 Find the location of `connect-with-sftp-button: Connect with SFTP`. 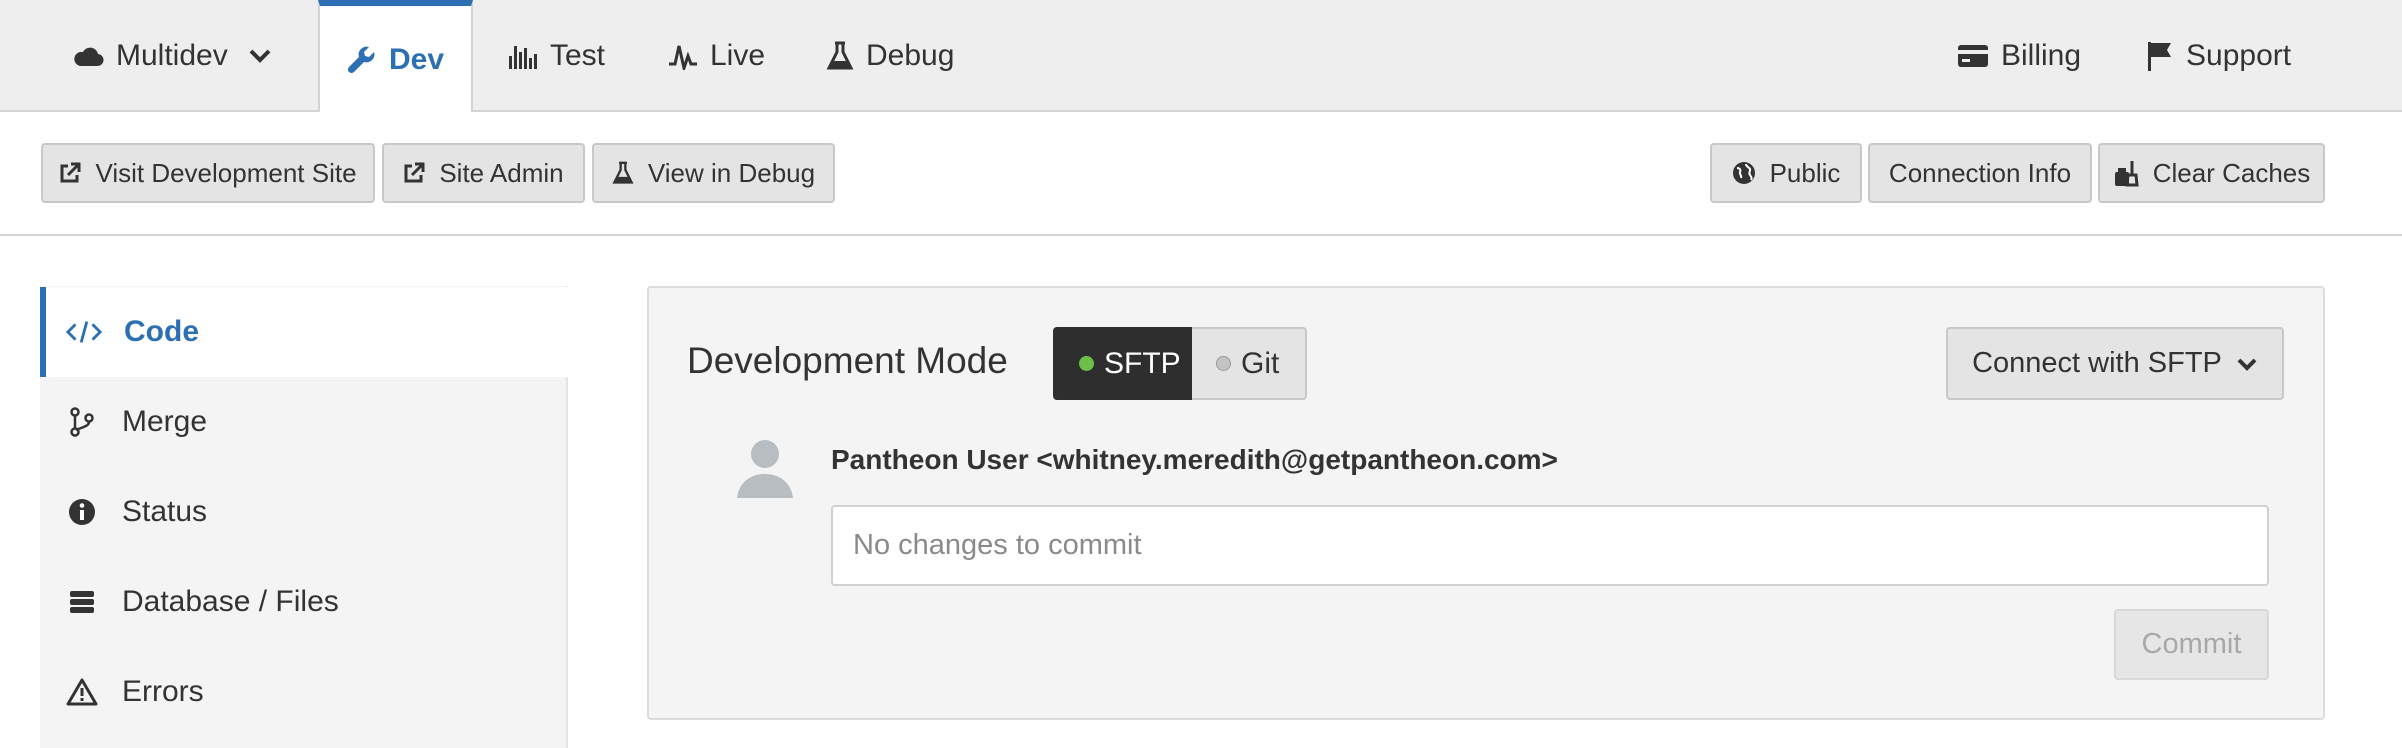

connect-with-sftp-button: Connect with SFTP is located at coordinates (2115, 363).